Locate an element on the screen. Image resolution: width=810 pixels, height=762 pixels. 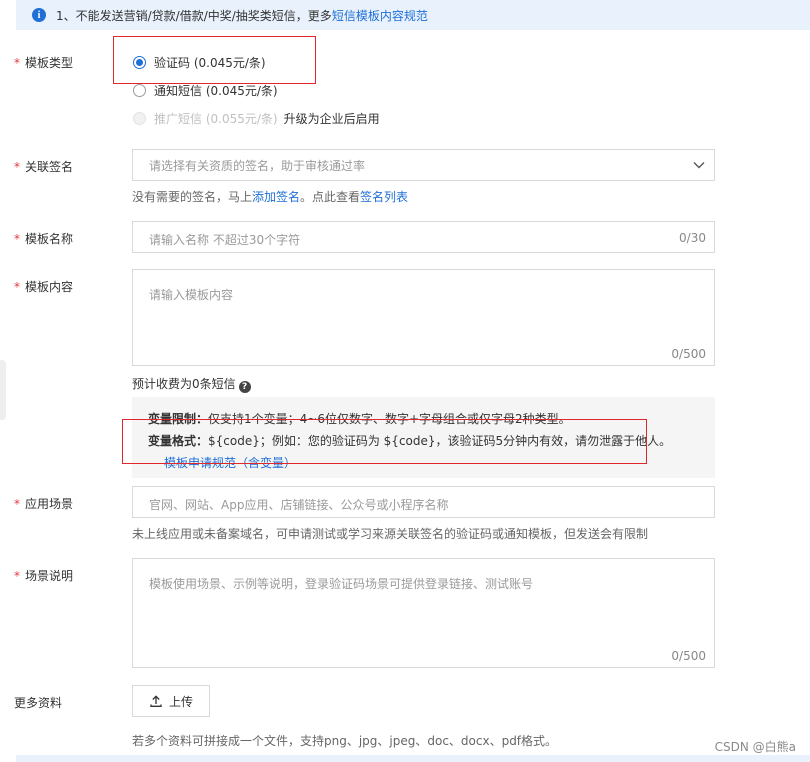
template-name-counter: 0/30 is located at coordinates (692, 238).